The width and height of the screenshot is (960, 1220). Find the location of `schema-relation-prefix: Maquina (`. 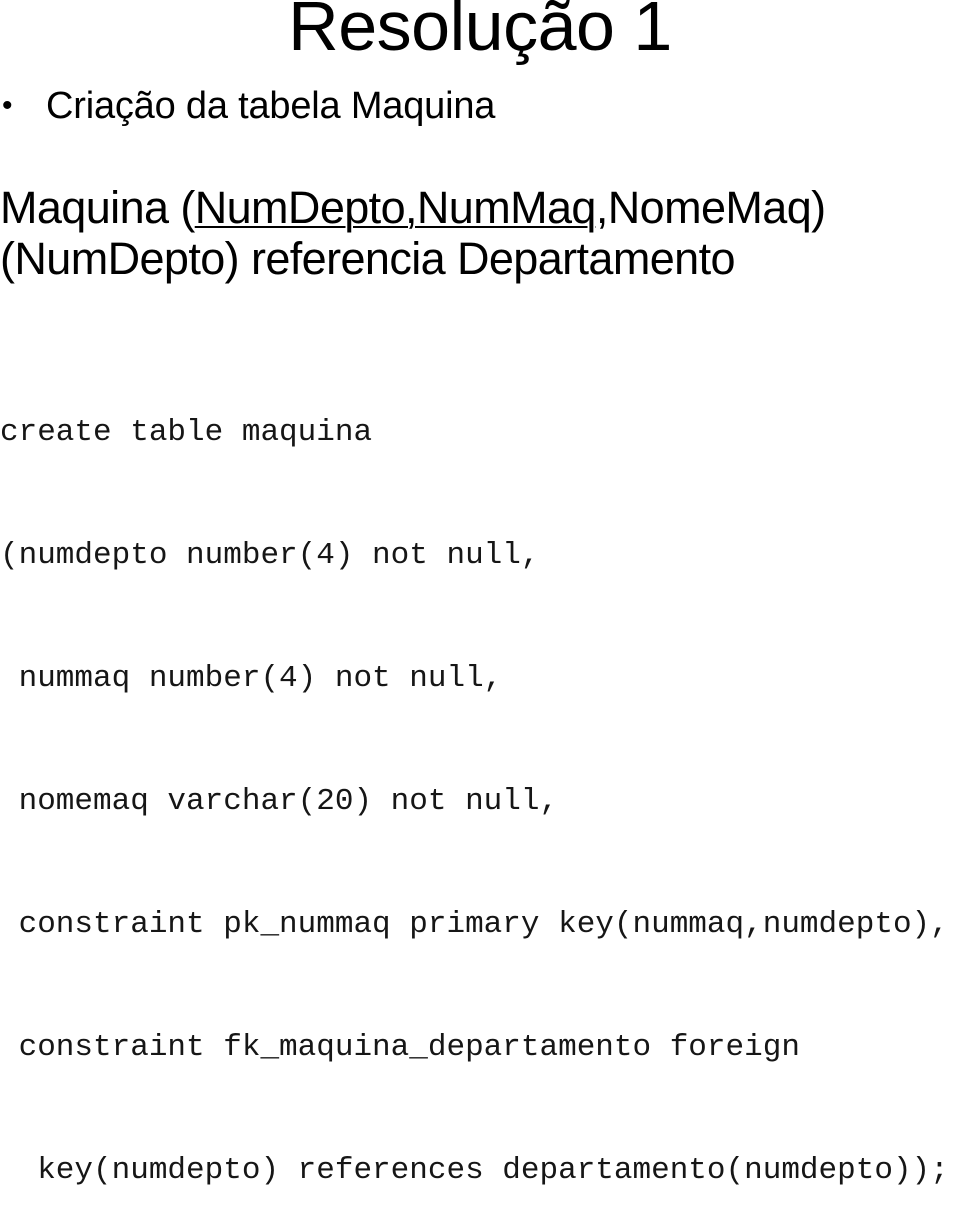

schema-relation-prefix: Maquina ( is located at coordinates (97, 207).